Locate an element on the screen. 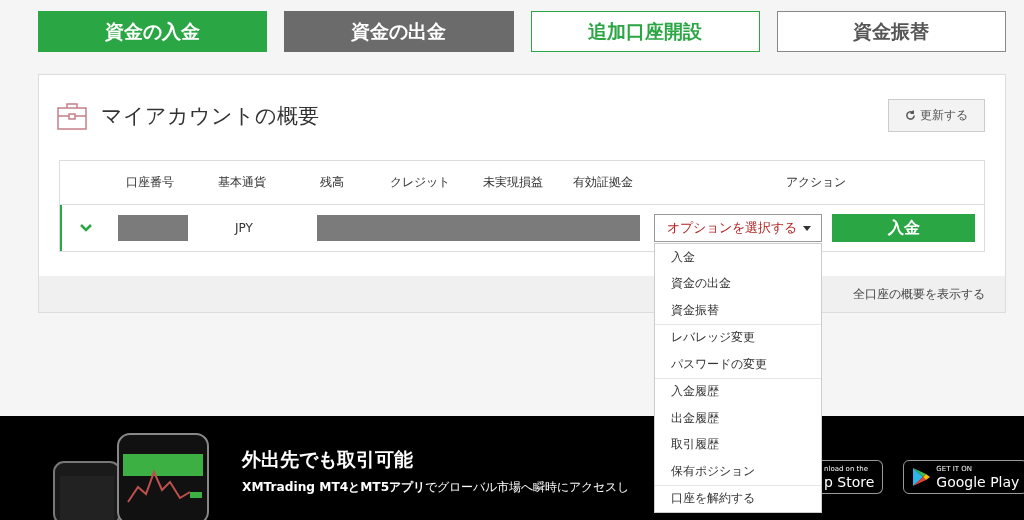 The image size is (1024, 520). options-select: オプションを選択する is located at coordinates (738, 228).